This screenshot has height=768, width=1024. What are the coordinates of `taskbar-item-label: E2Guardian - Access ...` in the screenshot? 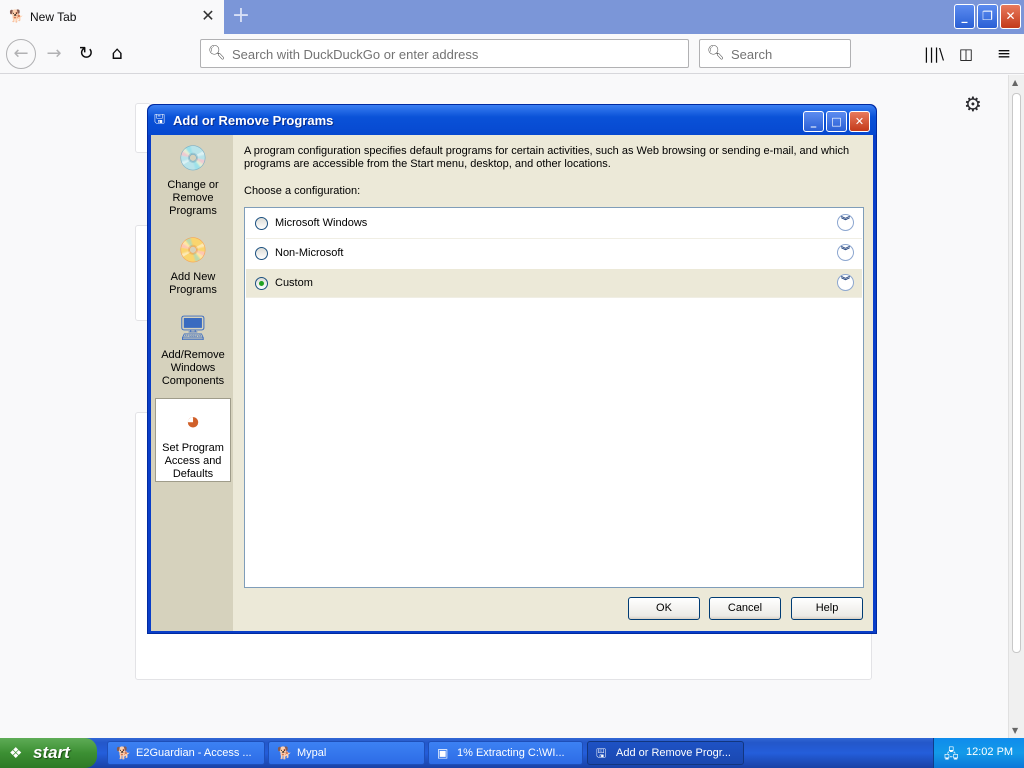 It's located at (194, 753).